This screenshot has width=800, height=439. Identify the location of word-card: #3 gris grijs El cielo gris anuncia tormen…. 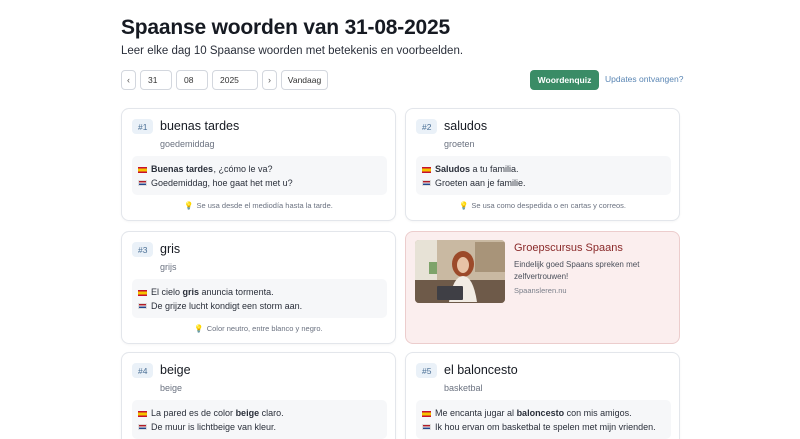
(258, 287).